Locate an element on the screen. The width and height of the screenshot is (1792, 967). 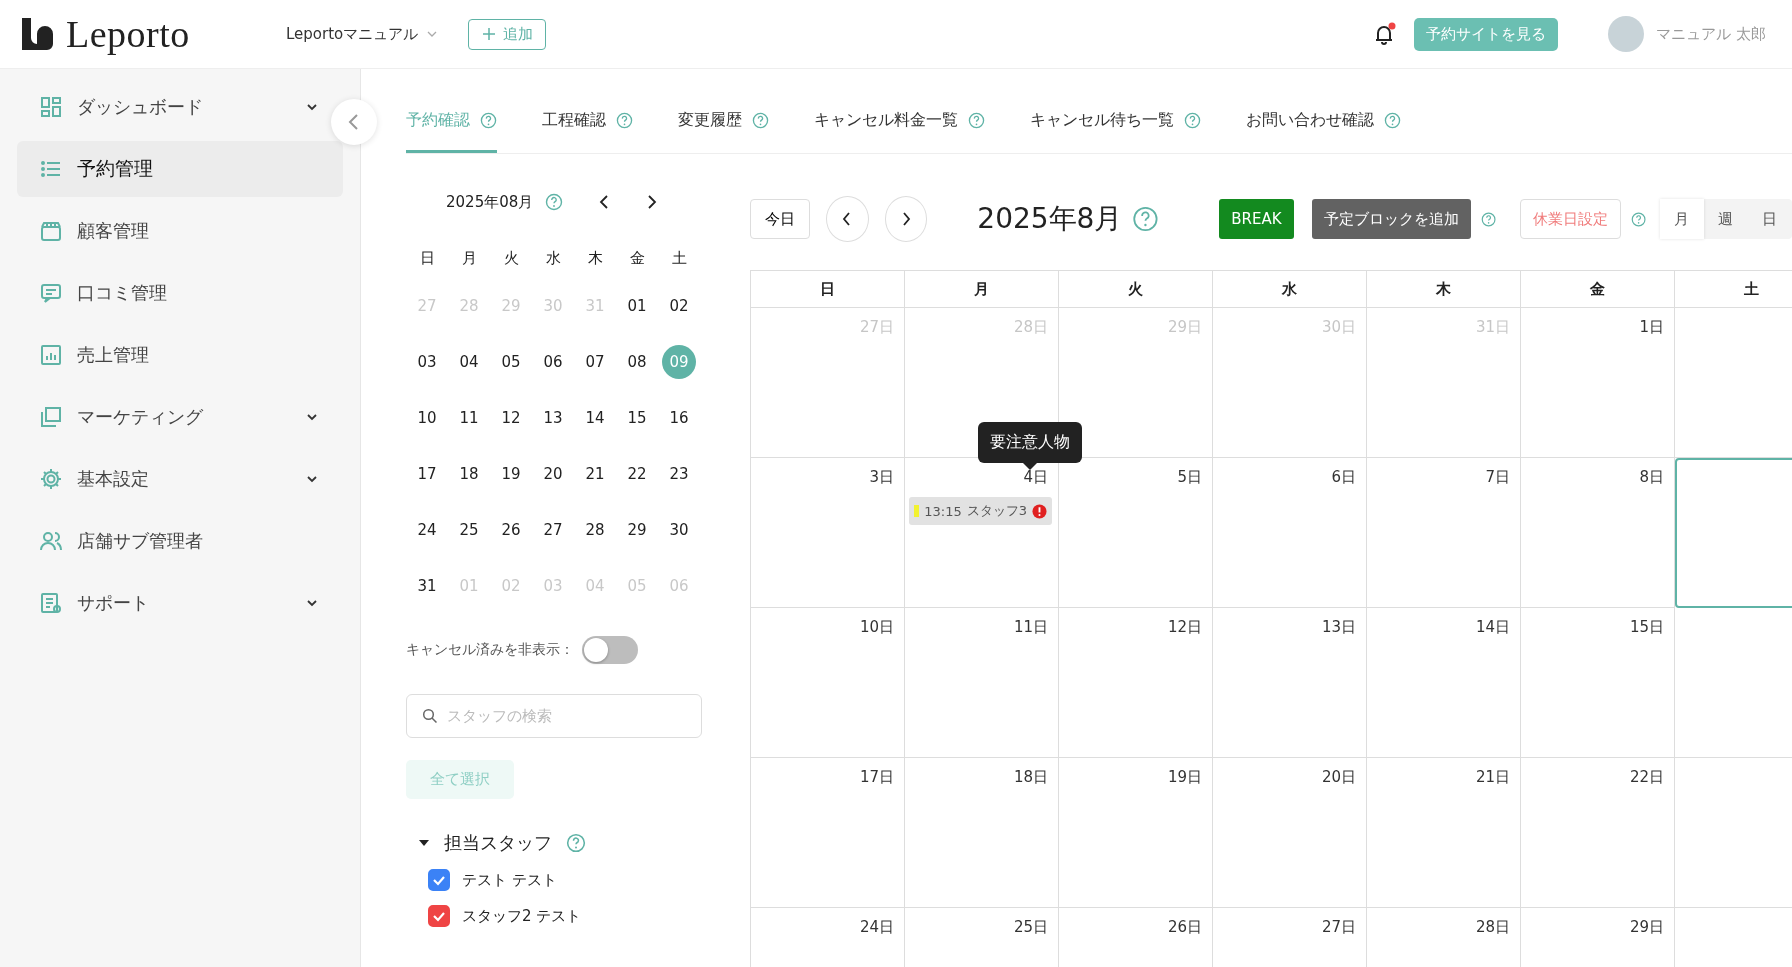
mini-calendar-day: 25 is located at coordinates (469, 530).